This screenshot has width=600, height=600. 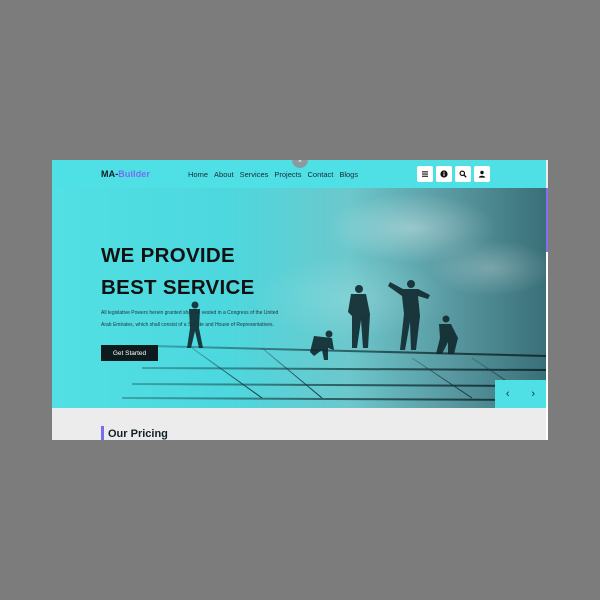 I want to click on brand-logo: MA-Builder, so click(x=125, y=174).